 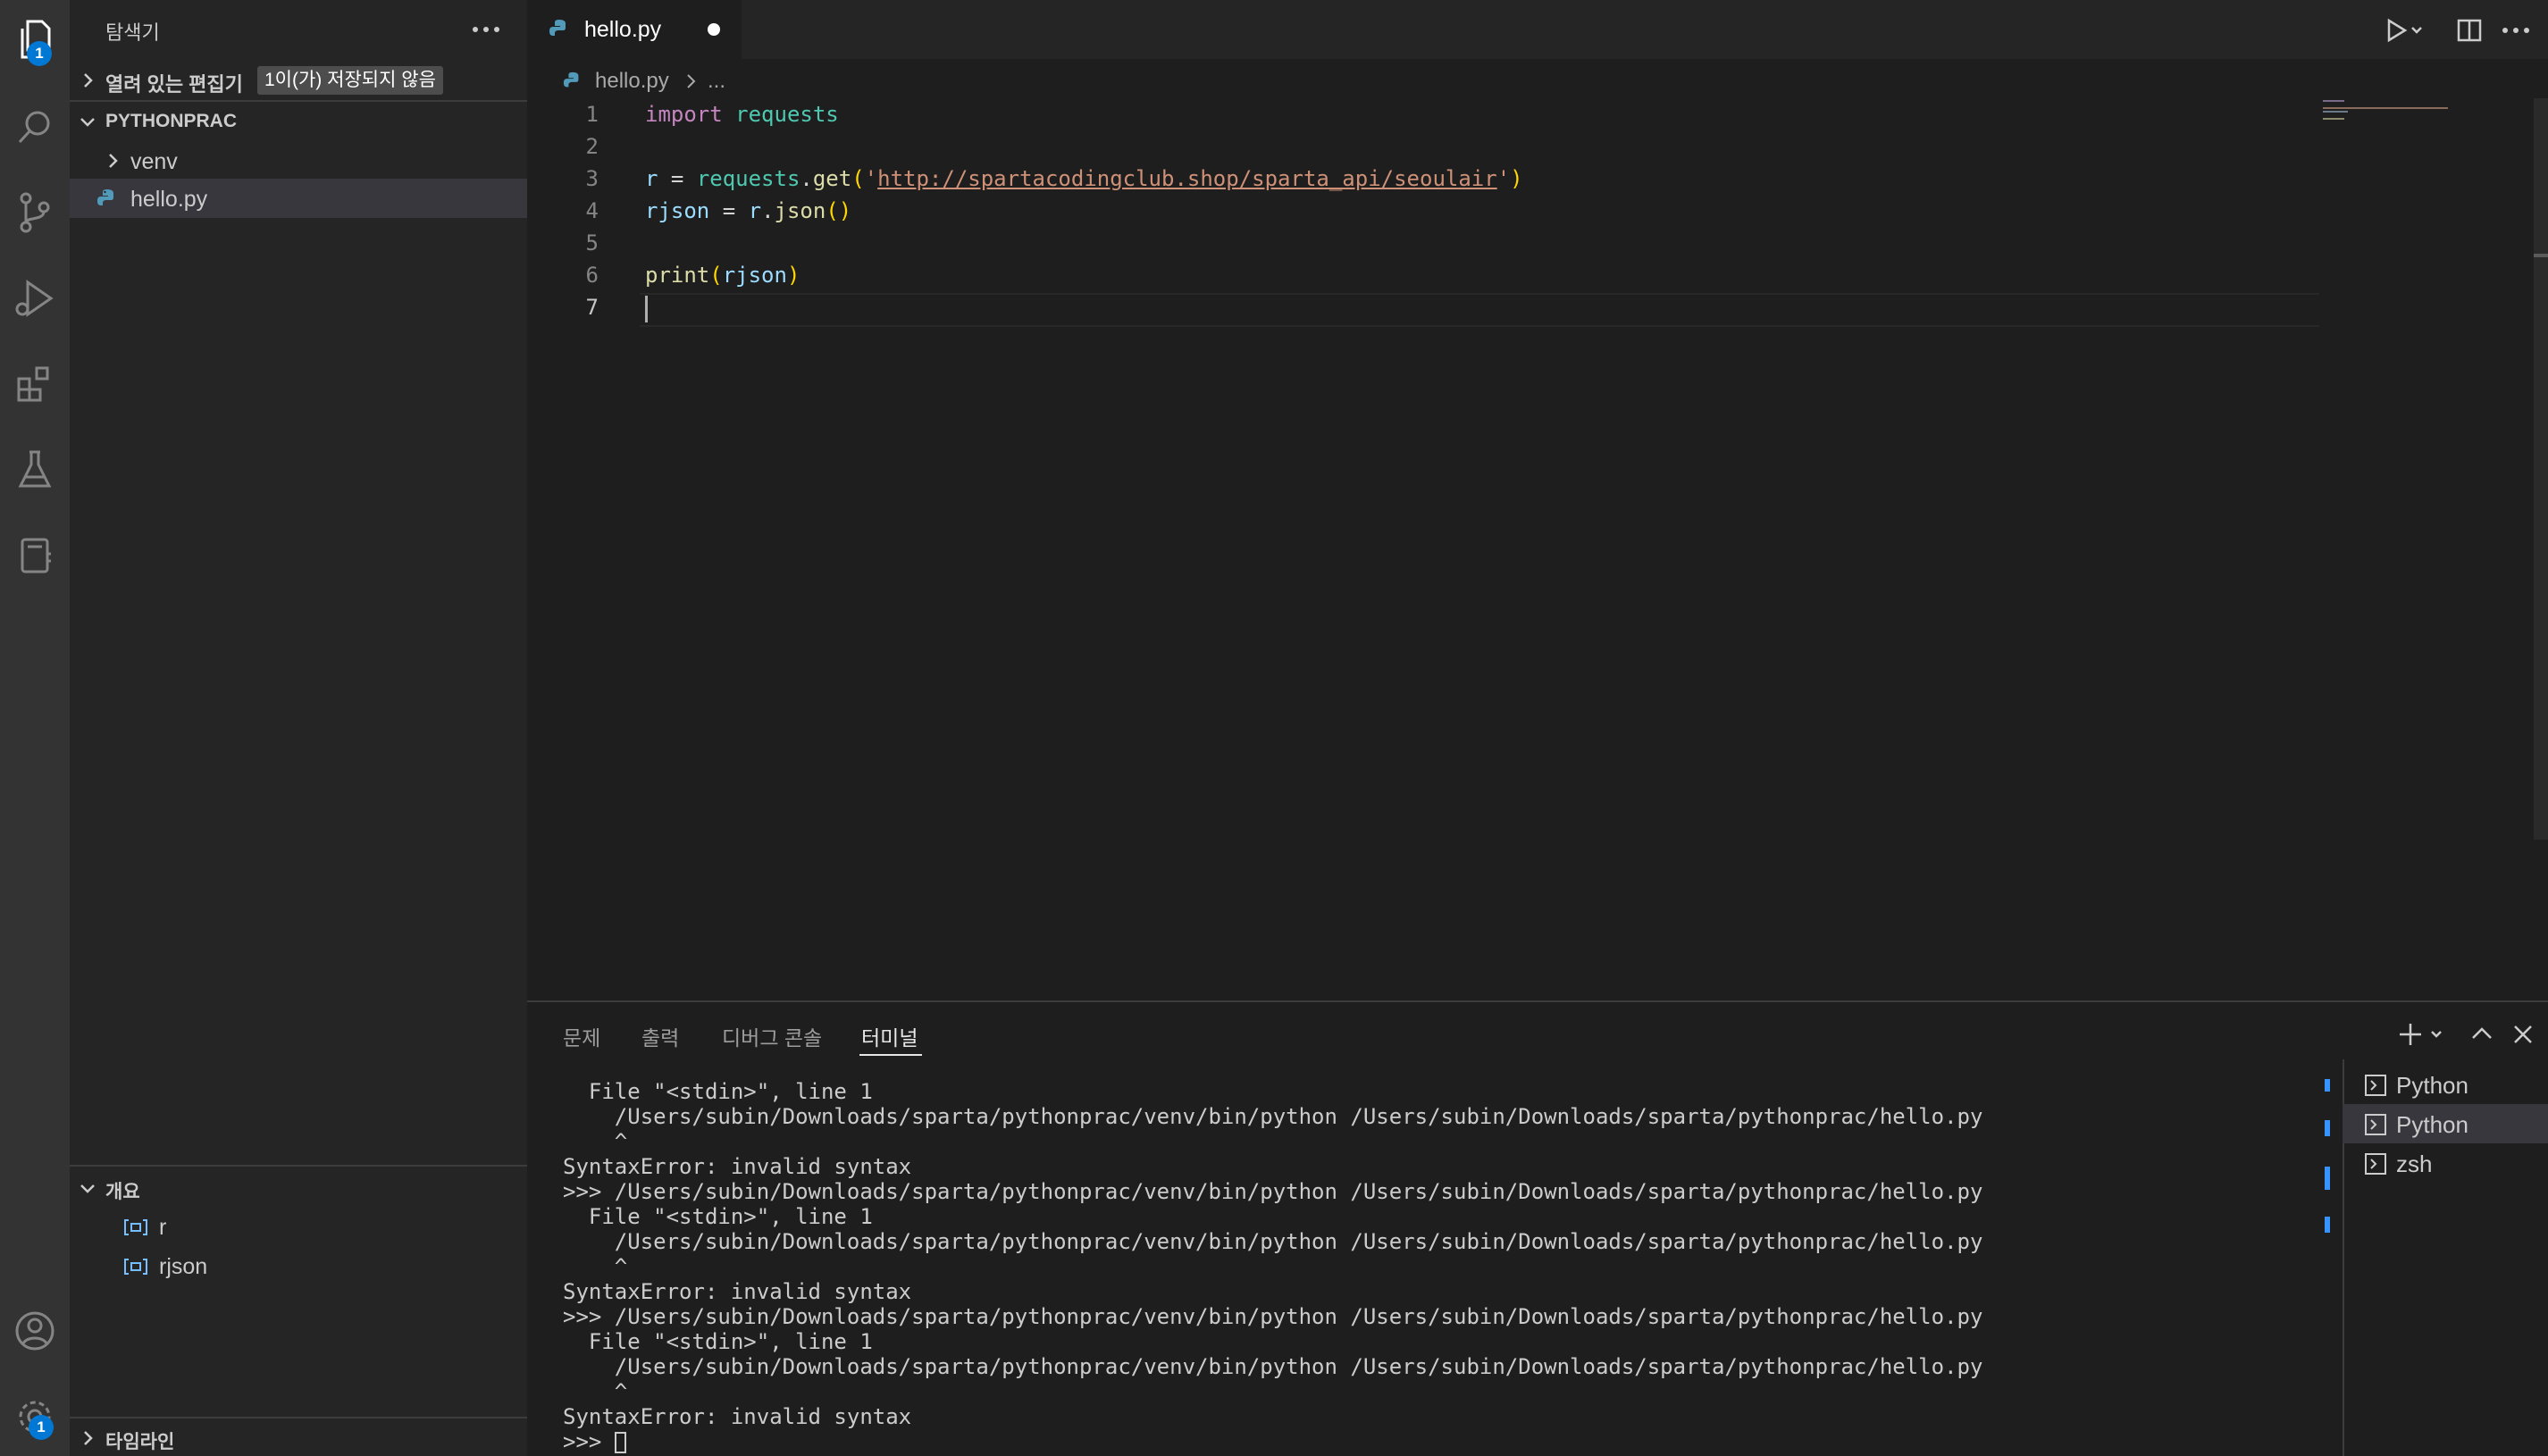 I want to click on minimap, so click(x=2385, y=116).